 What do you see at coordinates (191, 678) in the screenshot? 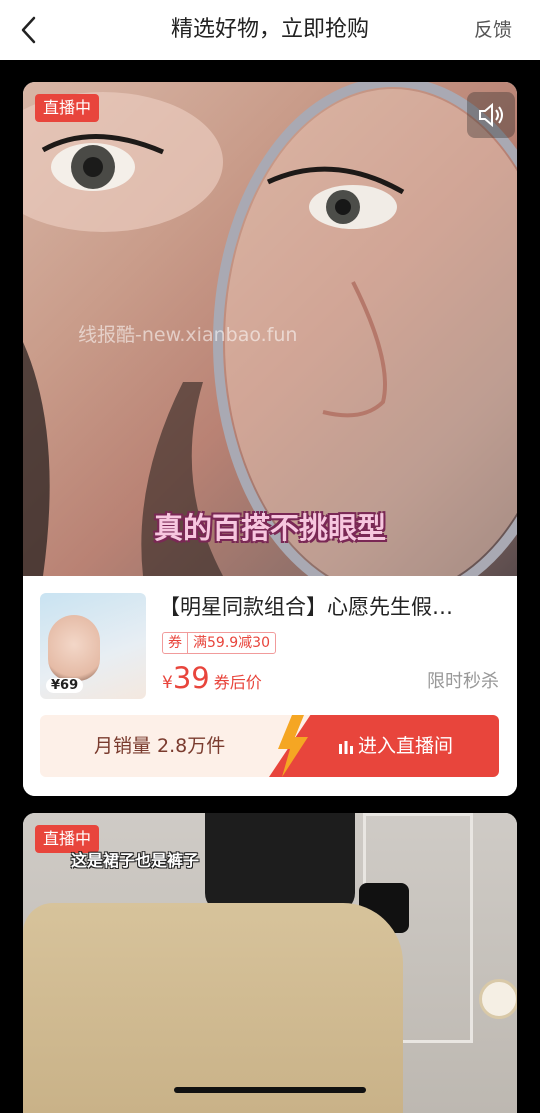
I see `price-value: 39` at bounding box center [191, 678].